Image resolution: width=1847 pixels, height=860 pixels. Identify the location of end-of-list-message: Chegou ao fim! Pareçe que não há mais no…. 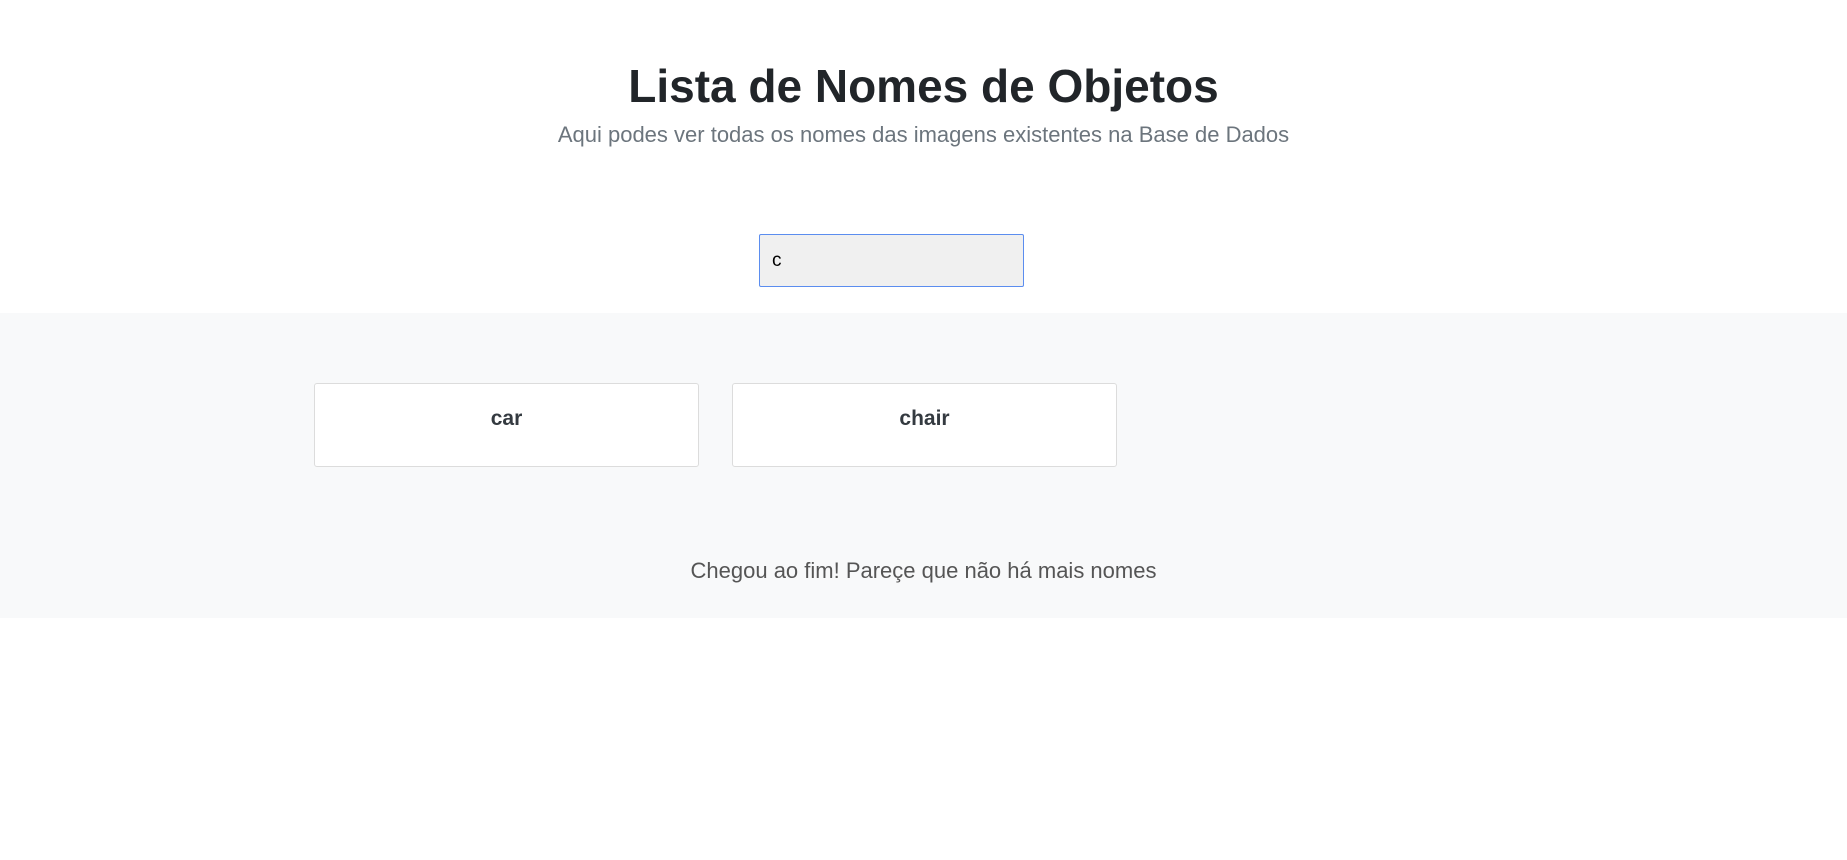
(923, 570).